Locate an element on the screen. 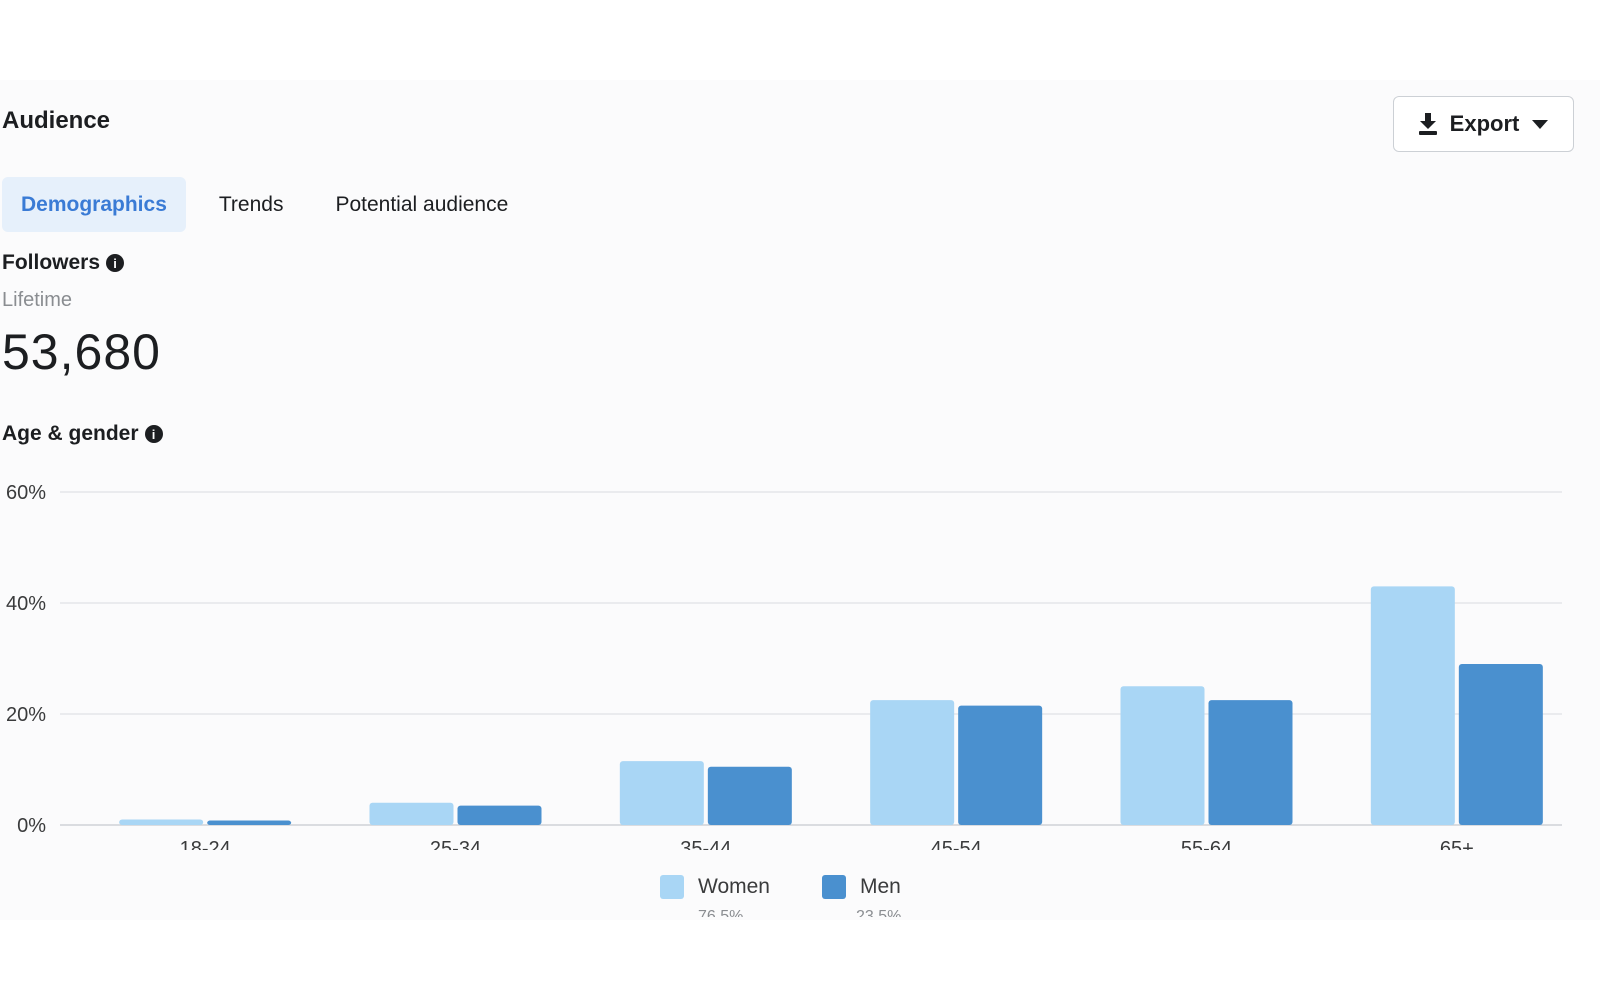 This screenshot has height=1000, width=1600. age-gender-label: Age & gender is located at coordinates (70, 433).